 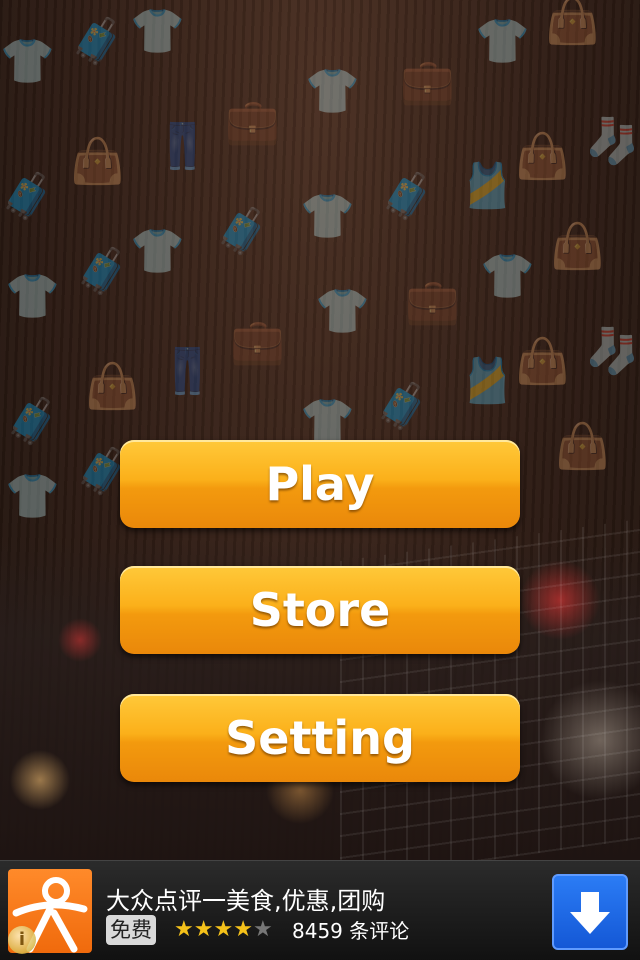 I want to click on price-badge: 免费, so click(x=131, y=930).